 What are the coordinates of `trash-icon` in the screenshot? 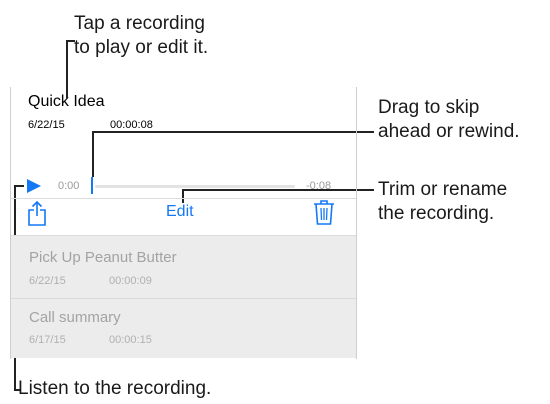 It's located at (324, 212).